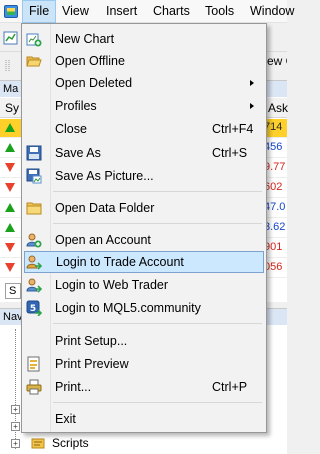  I want to click on menu-item-open-account: Open an Account, so click(144, 240).